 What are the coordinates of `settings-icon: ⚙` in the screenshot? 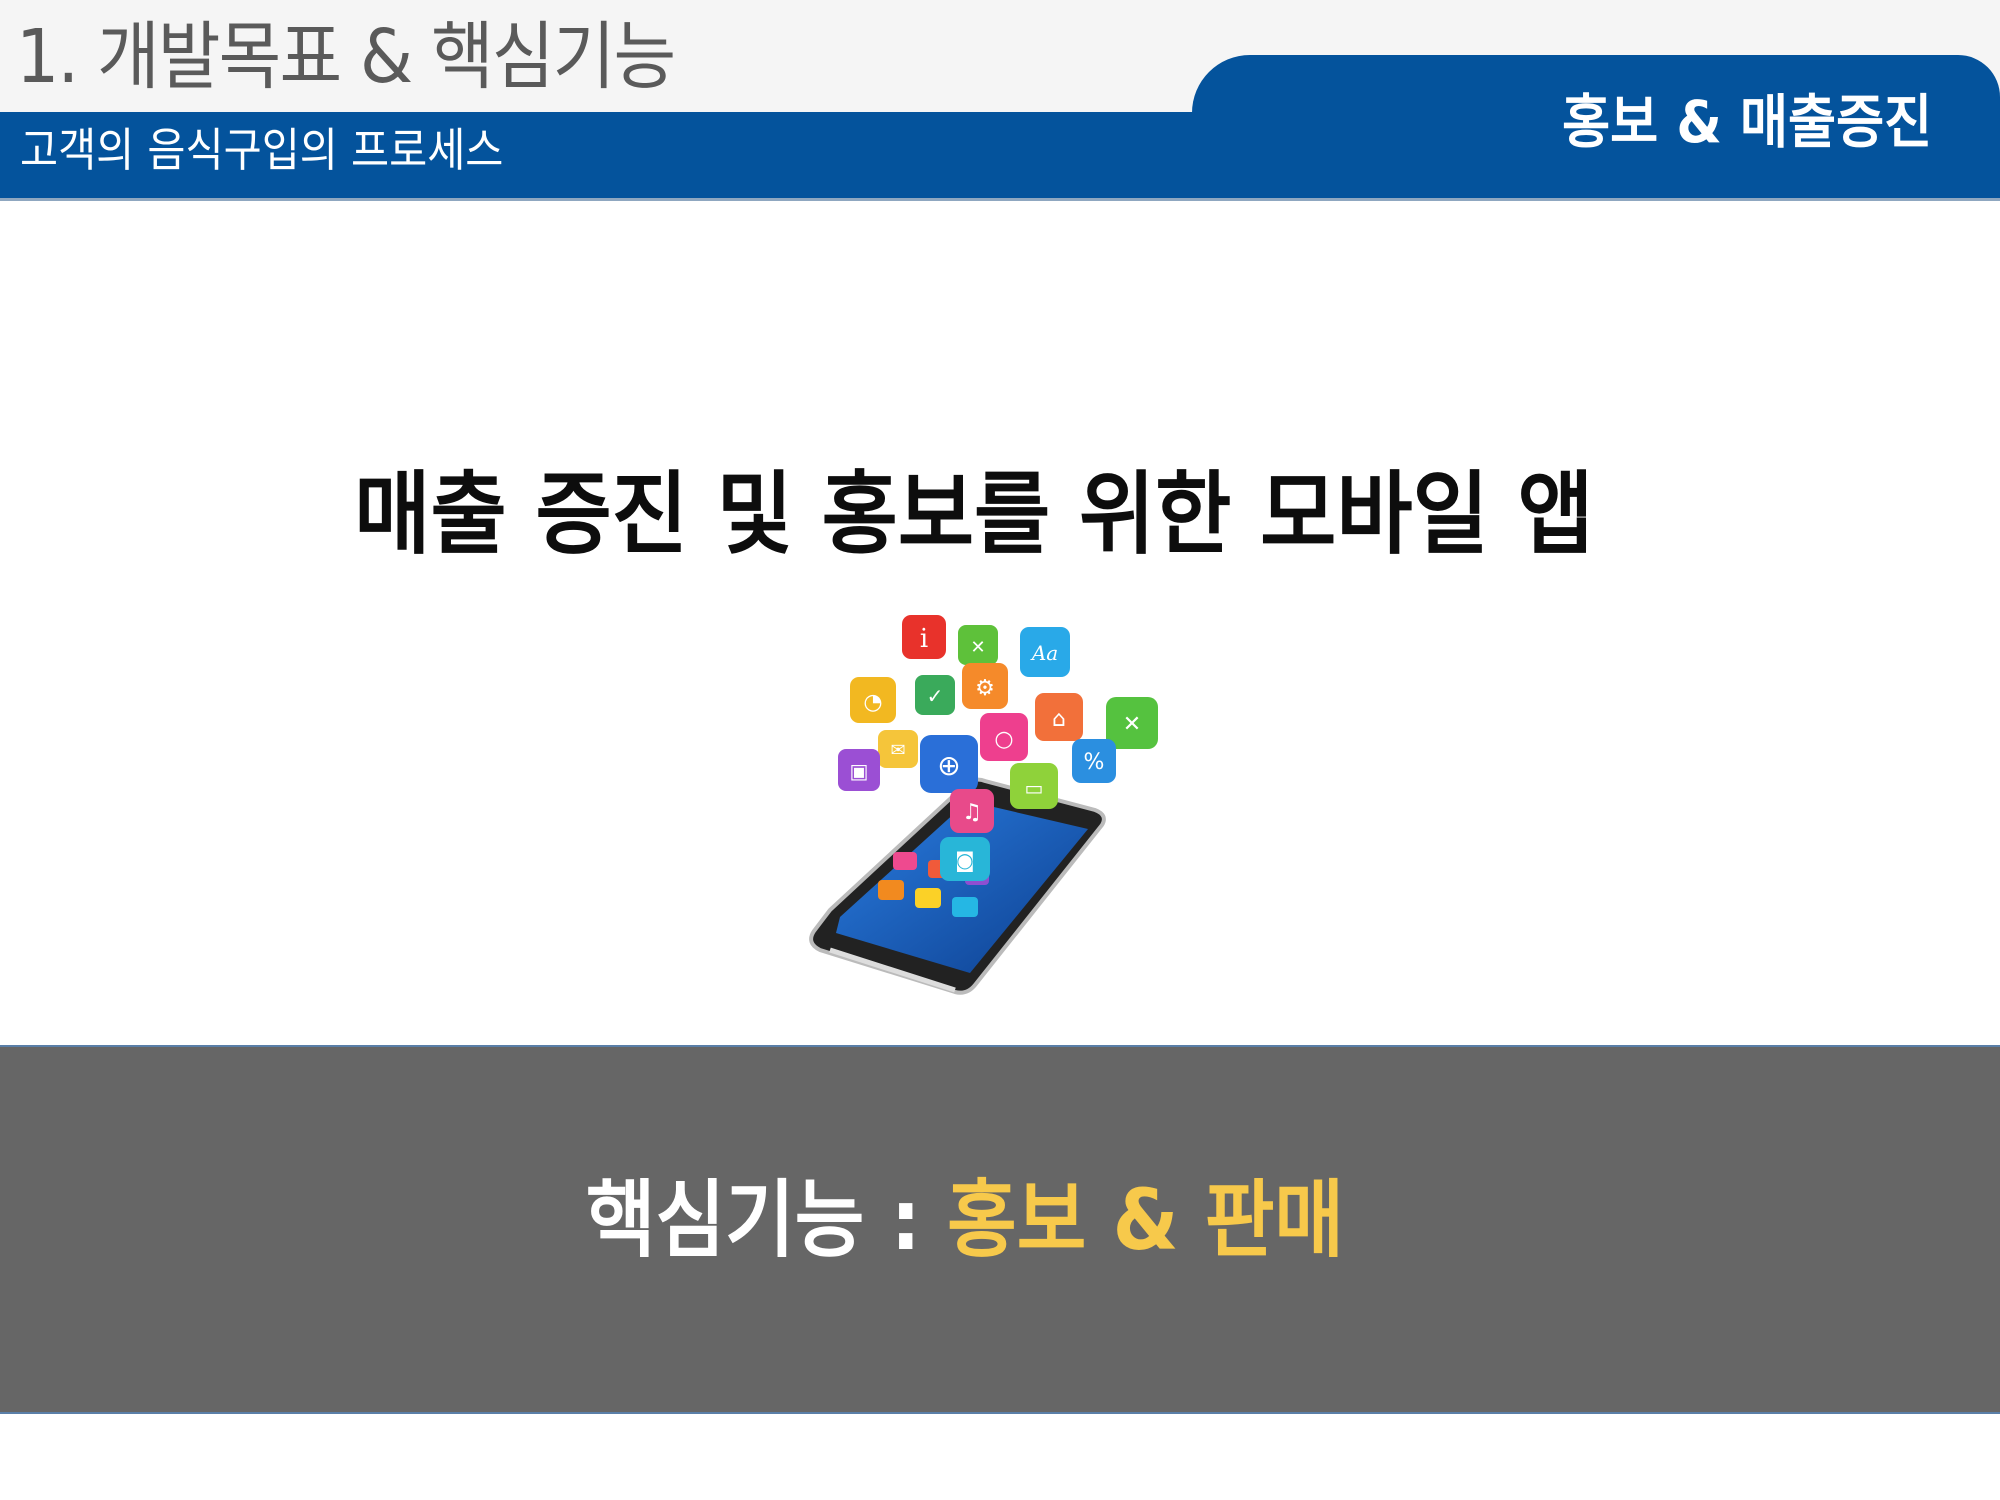 It's located at (985, 686).